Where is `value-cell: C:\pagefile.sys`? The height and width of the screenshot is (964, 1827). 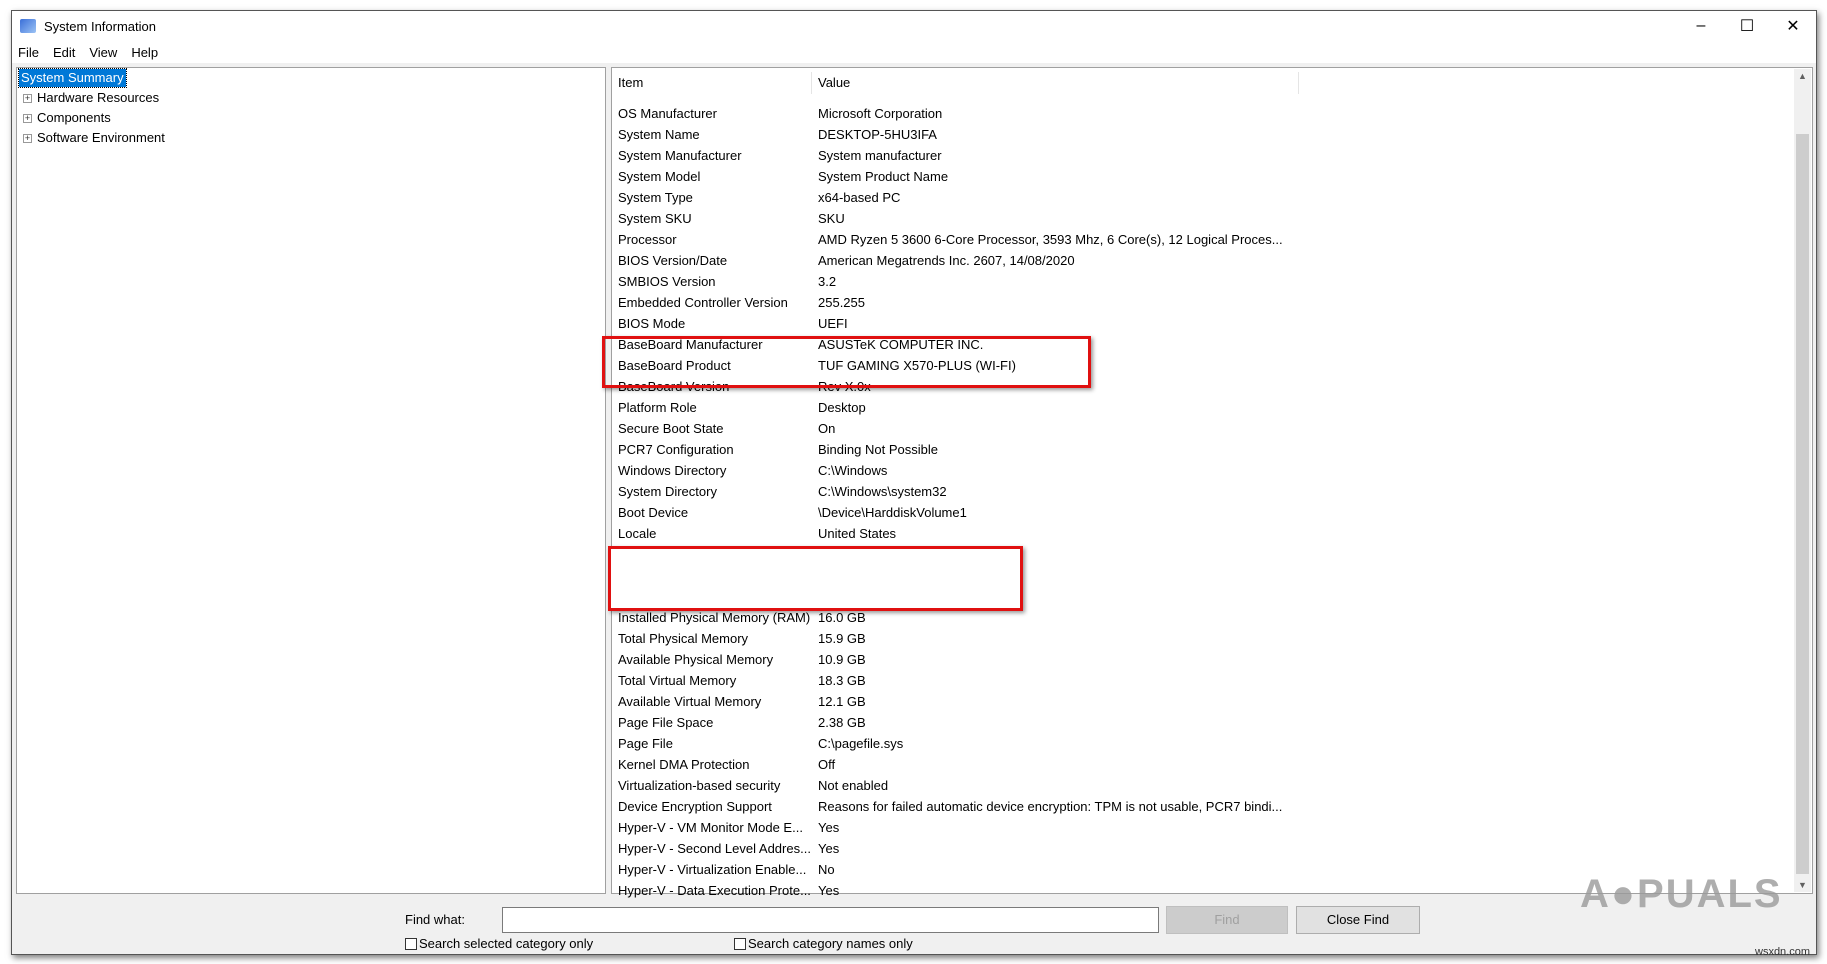
value-cell: C:\pagefile.sys is located at coordinates (861, 743).